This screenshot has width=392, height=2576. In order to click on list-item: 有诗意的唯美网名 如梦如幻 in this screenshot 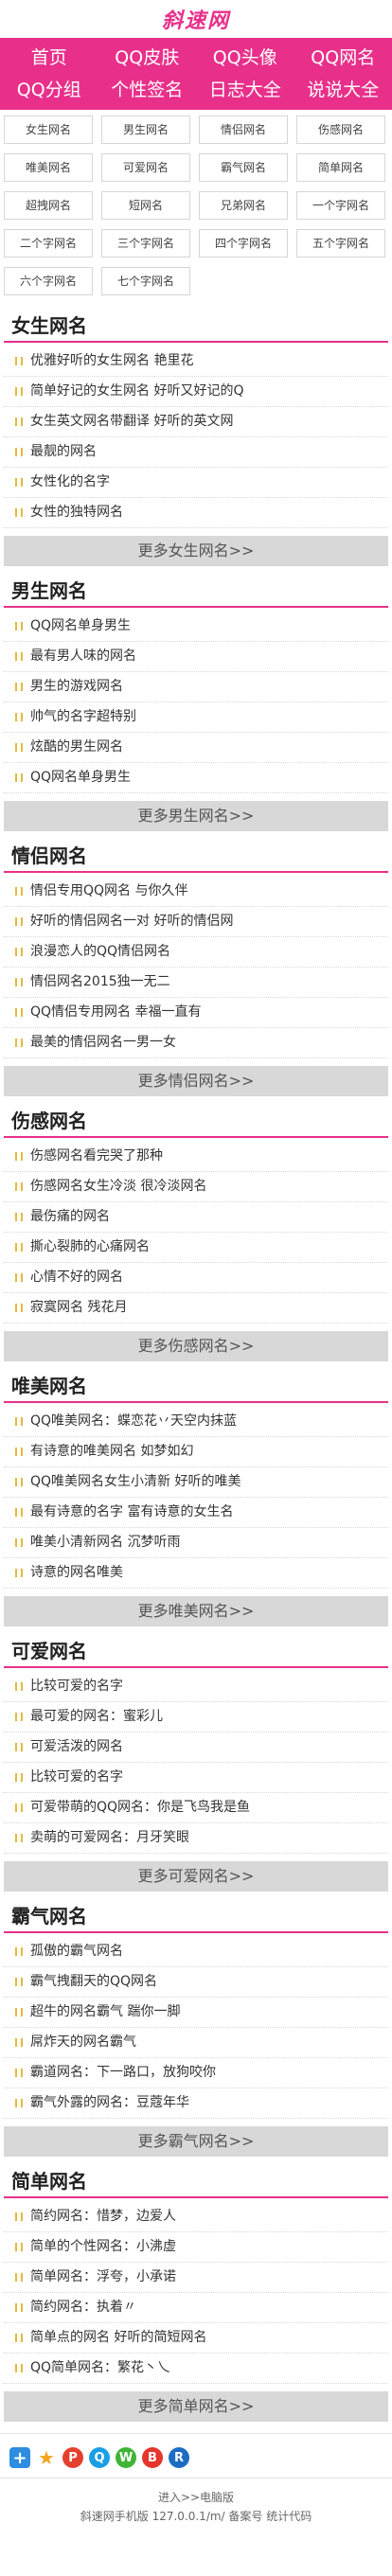, I will do `click(196, 1452)`.